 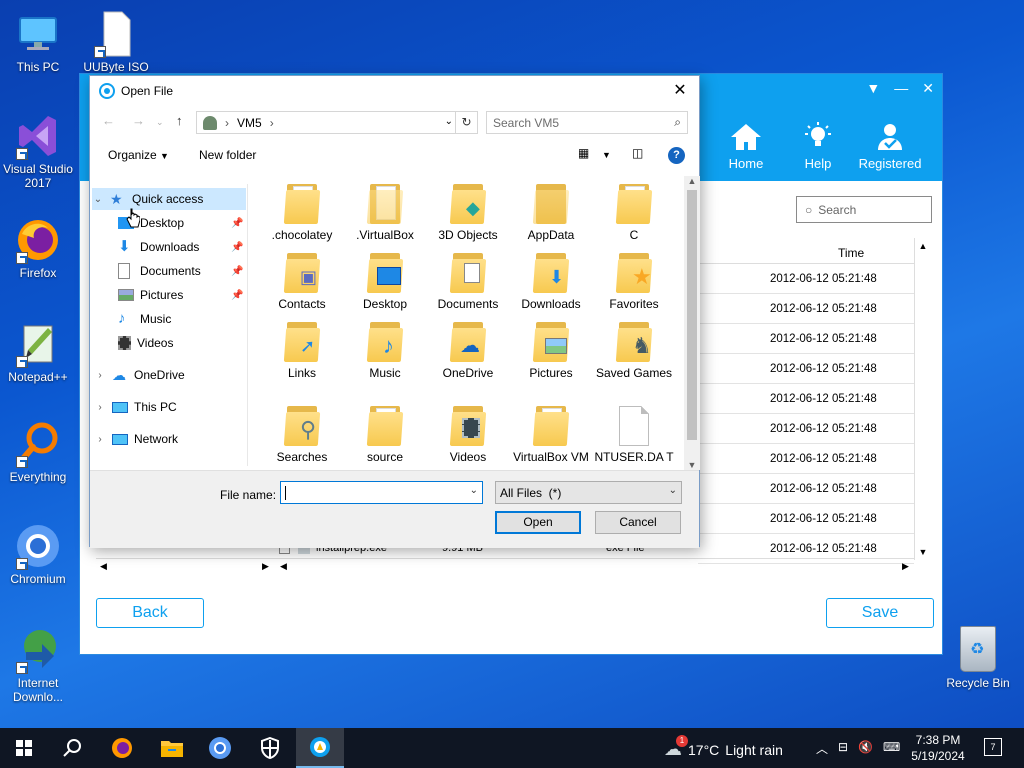 What do you see at coordinates (466, 122) in the screenshot?
I see `refresh-icon: ↻` at bounding box center [466, 122].